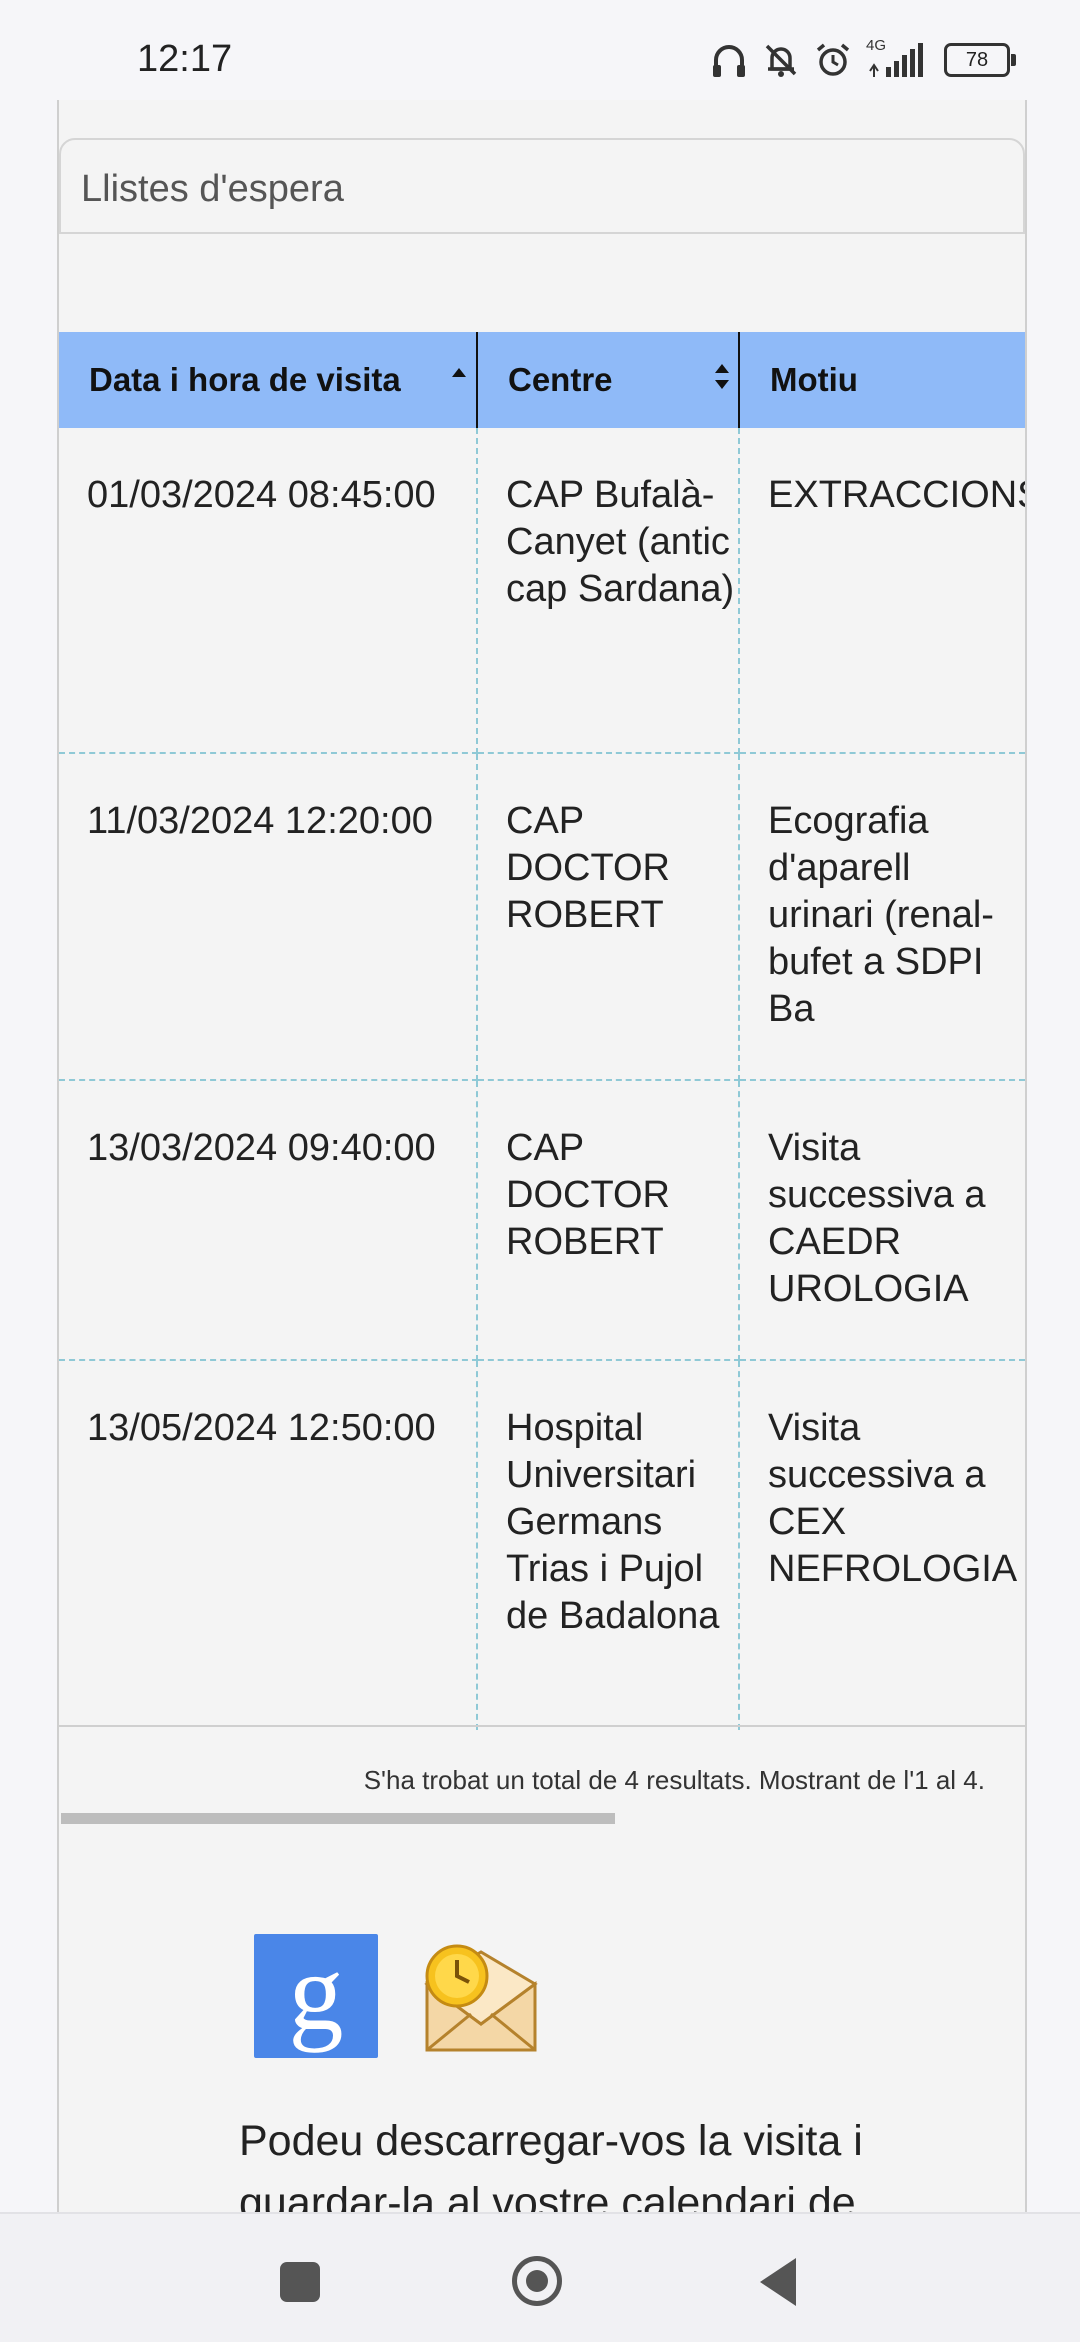 The image size is (1080, 2342). I want to click on cell-center: CAP Bufalà-Canyet (antic cap Sardana), so click(608, 591).